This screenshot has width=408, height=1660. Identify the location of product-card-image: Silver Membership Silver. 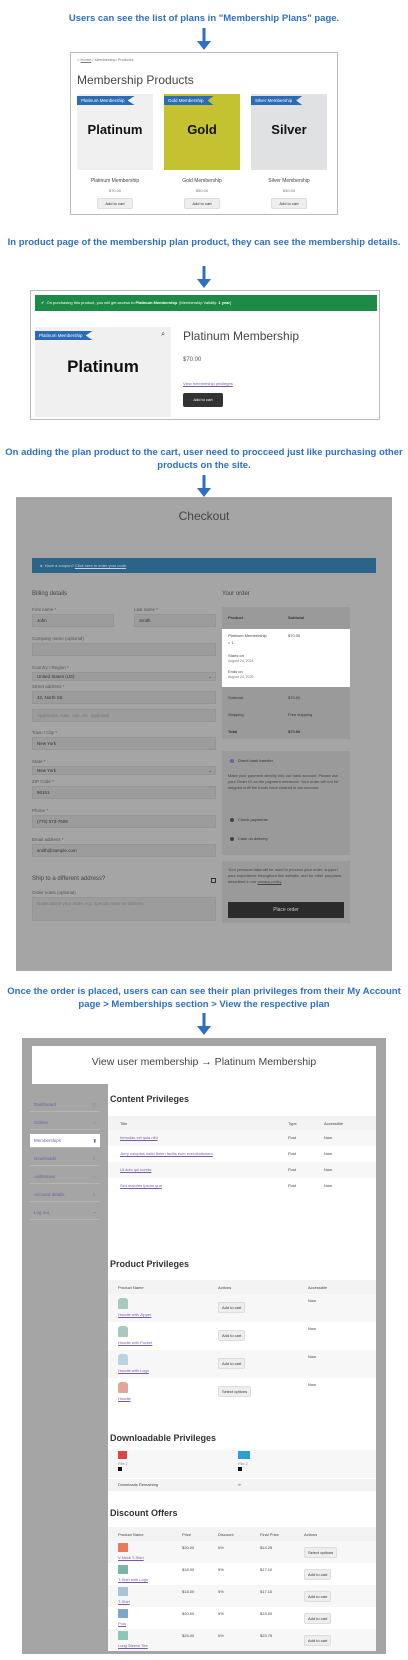
(289, 132).